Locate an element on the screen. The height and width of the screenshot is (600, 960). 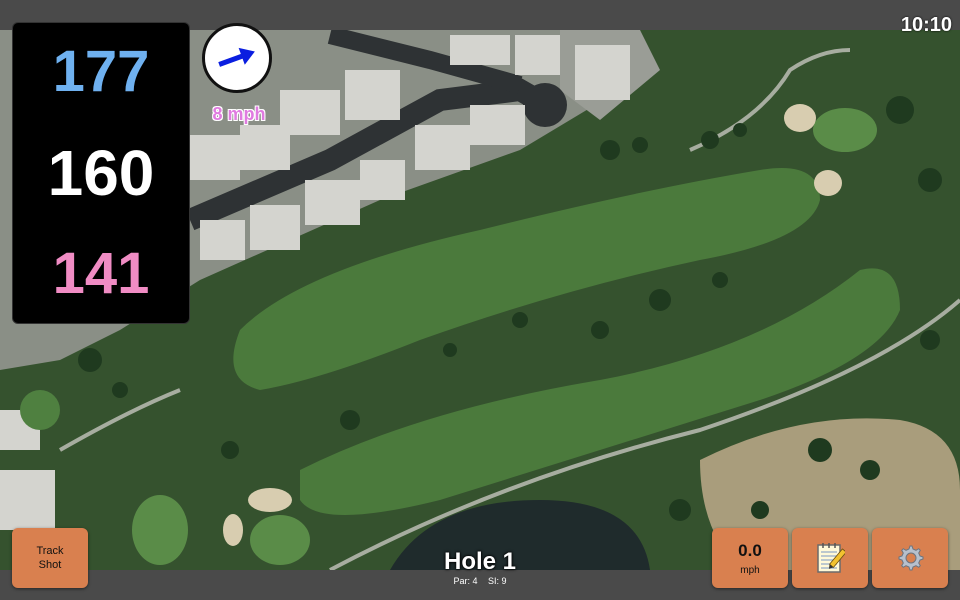
hole-title: Hole 1 is located at coordinates (480, 561).